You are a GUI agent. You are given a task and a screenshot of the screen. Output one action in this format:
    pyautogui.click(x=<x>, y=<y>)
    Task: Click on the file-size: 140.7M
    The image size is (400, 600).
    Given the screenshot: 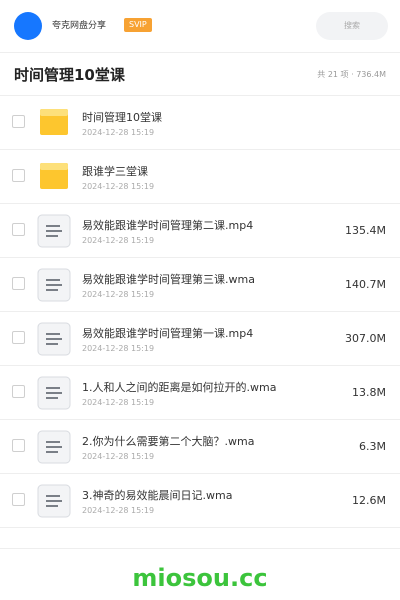 What is the action you would take?
    pyautogui.click(x=365, y=284)
    